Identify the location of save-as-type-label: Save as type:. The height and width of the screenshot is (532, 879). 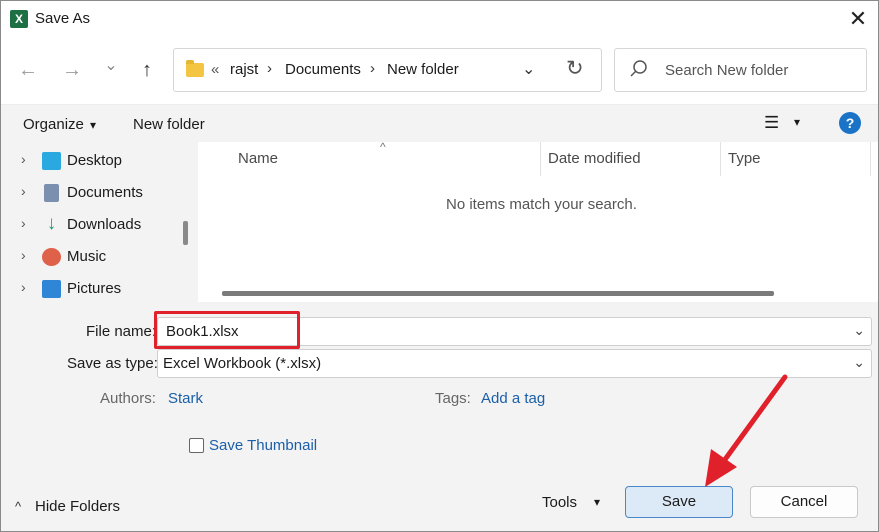
(112, 363).